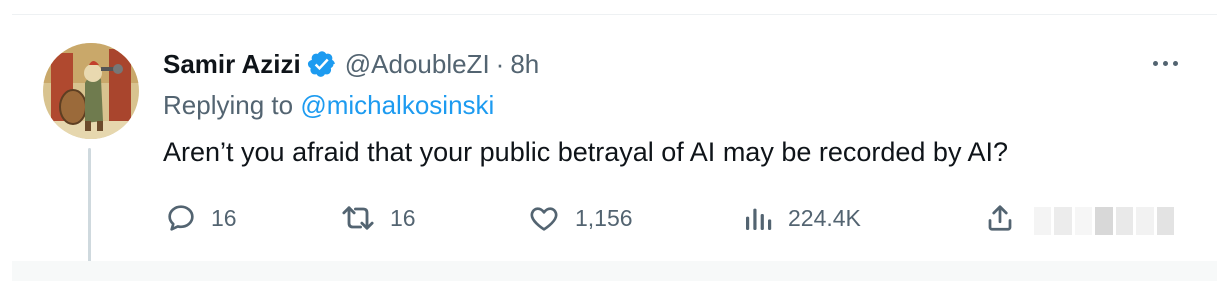 This screenshot has width=1223, height=293. Describe the element at coordinates (758, 218) in the screenshot. I see `views-icon` at that location.